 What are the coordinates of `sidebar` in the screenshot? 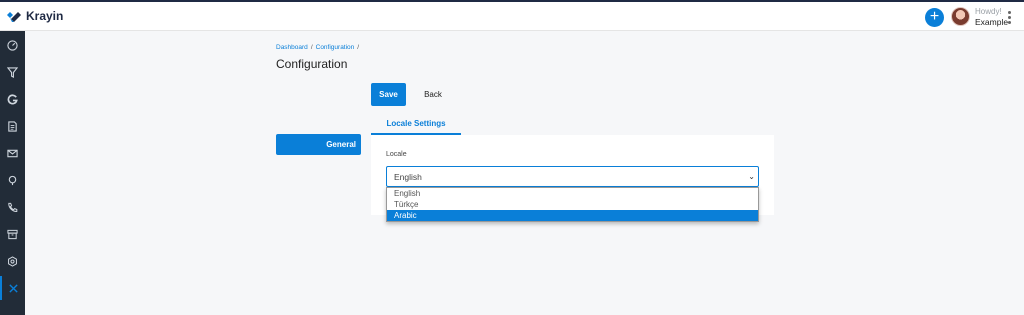 It's located at (12, 173).